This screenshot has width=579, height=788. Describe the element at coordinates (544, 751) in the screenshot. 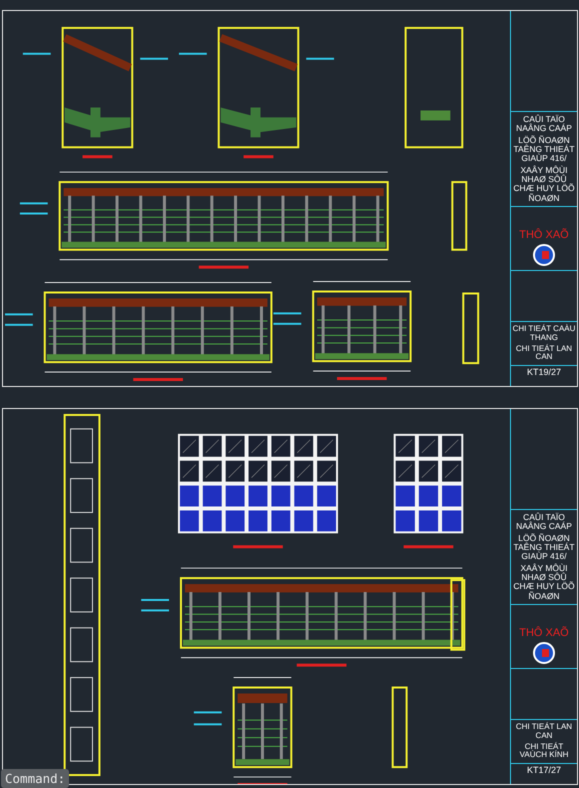

I see `drawing-title: CHI TIEÁT VAÙCH KÍNH` at that location.